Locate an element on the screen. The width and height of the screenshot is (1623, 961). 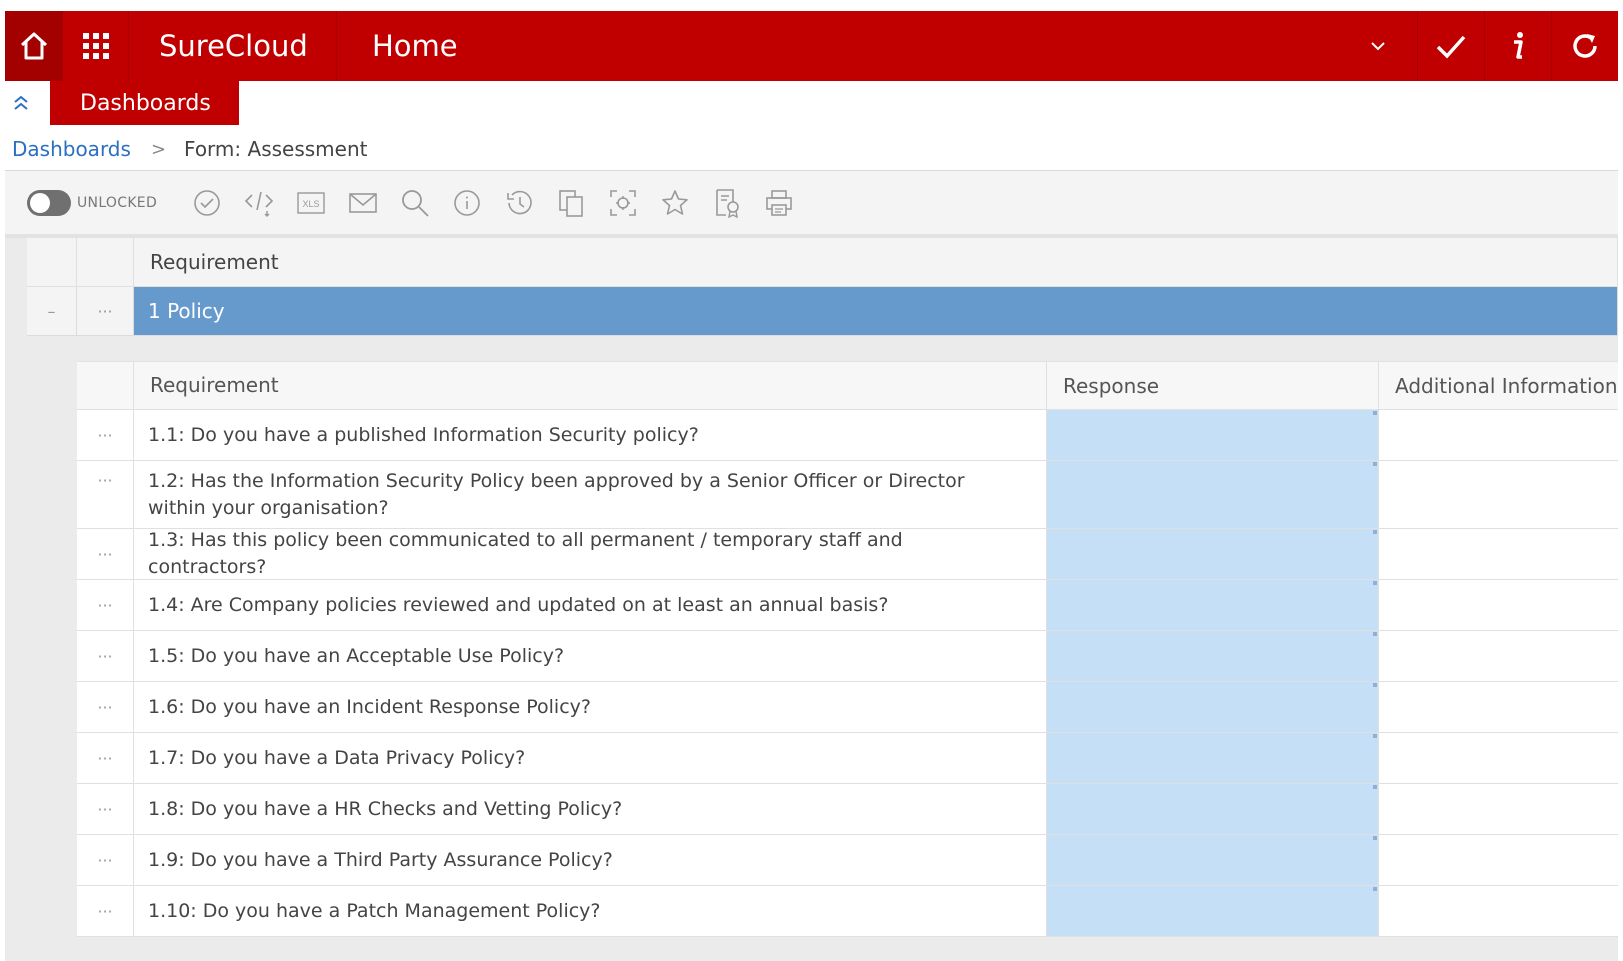
chevron-down-icon is located at coordinates (1378, 46).